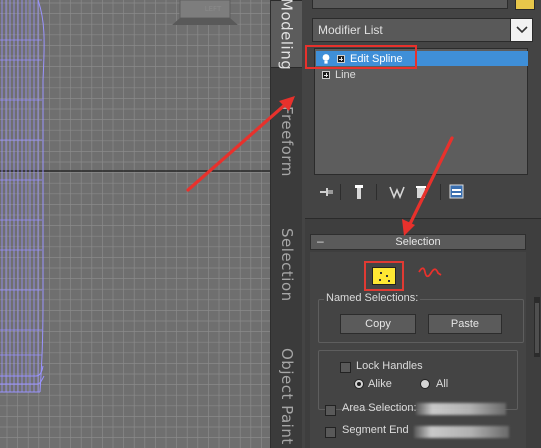 This screenshot has width=541, height=448. I want to click on object-name-strip, so click(421, 6).